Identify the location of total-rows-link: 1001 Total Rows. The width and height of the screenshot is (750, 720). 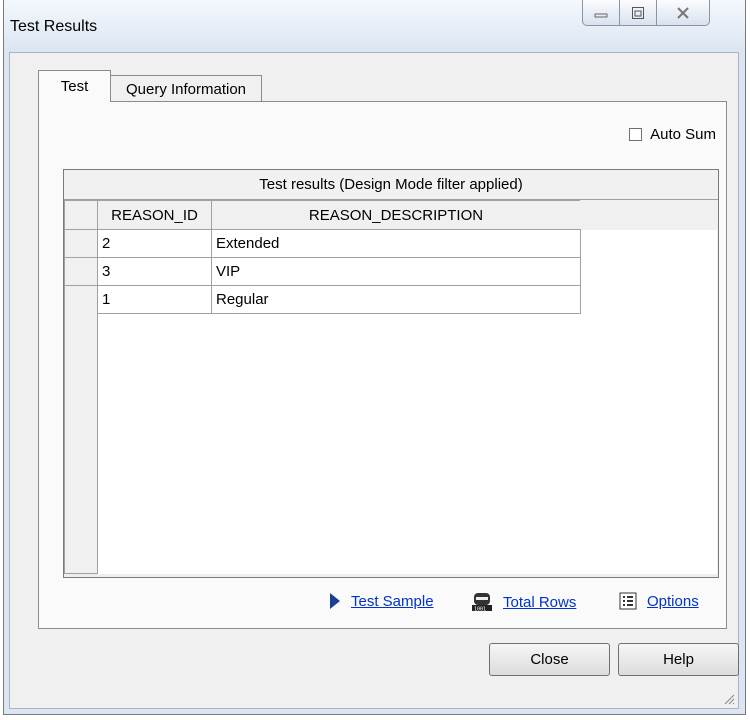
(523, 602).